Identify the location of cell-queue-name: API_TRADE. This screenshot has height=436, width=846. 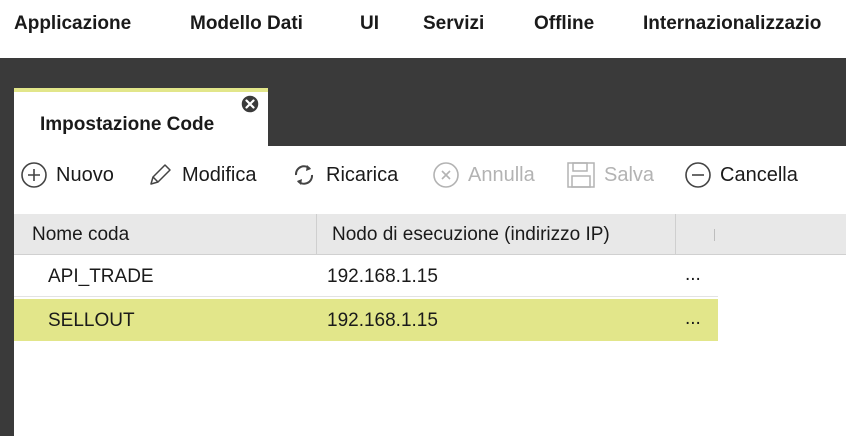
(101, 276).